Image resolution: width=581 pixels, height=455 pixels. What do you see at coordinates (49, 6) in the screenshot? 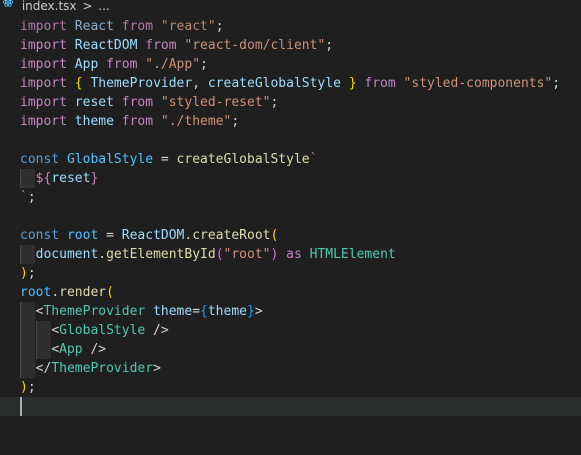
I see `breadcrumb-file-name: index.tsx` at bounding box center [49, 6].